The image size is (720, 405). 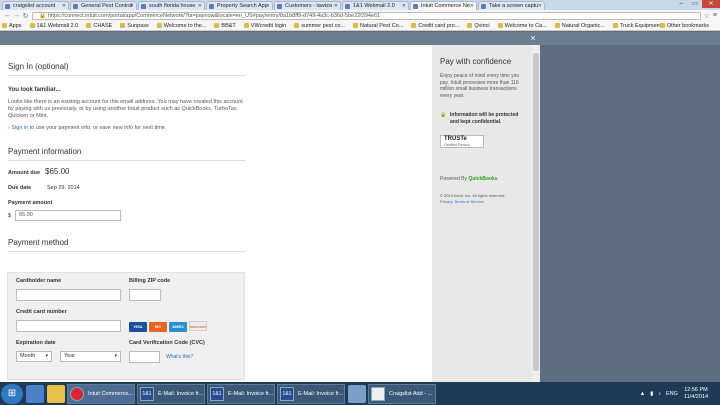 I want to click on browser-tab: Take a screen captu ✕, so click(x=511, y=5).